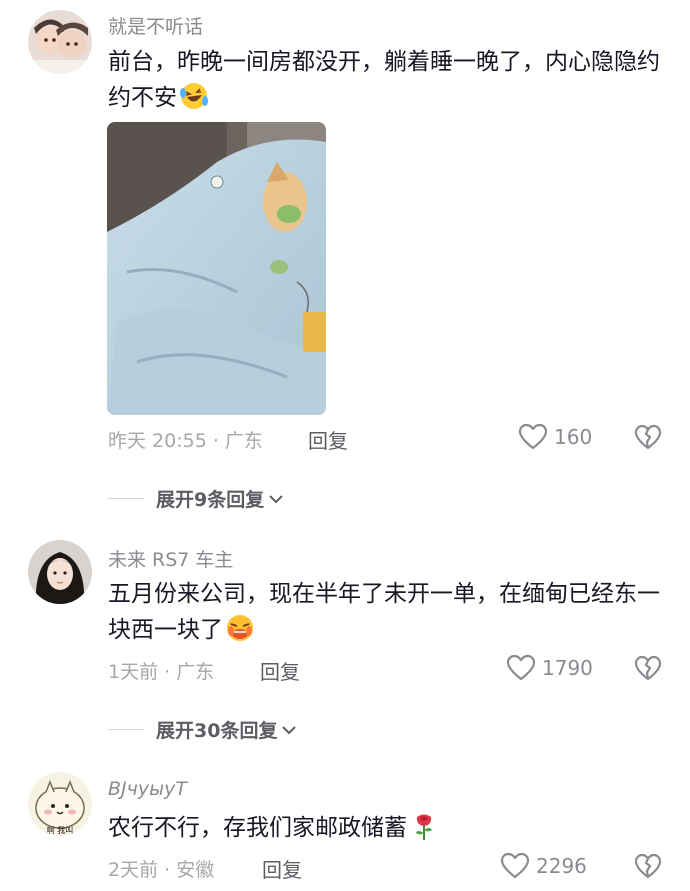  Describe the element at coordinates (384, 612) in the screenshot. I see `comment-text-content: 五月份来公司，现在半年了未开一单，在缅甸已经东一块西一块了` at that location.